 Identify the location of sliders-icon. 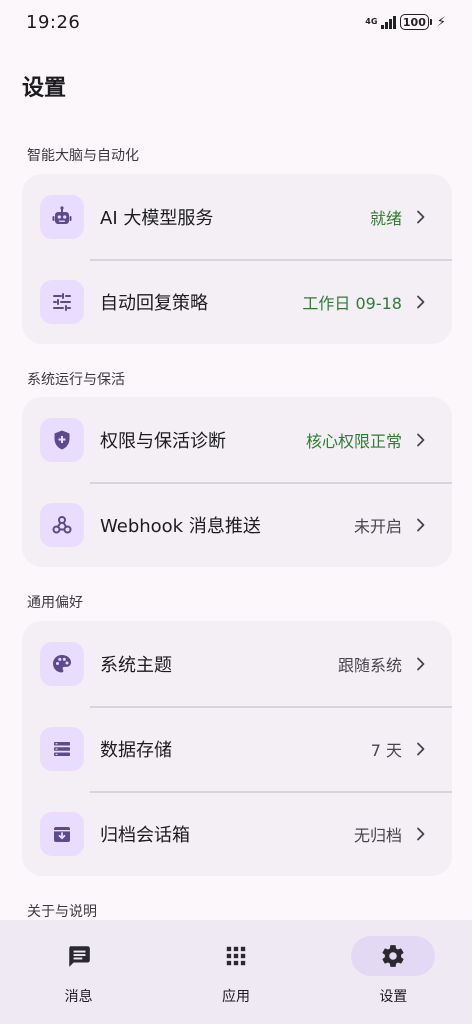
(62, 301).